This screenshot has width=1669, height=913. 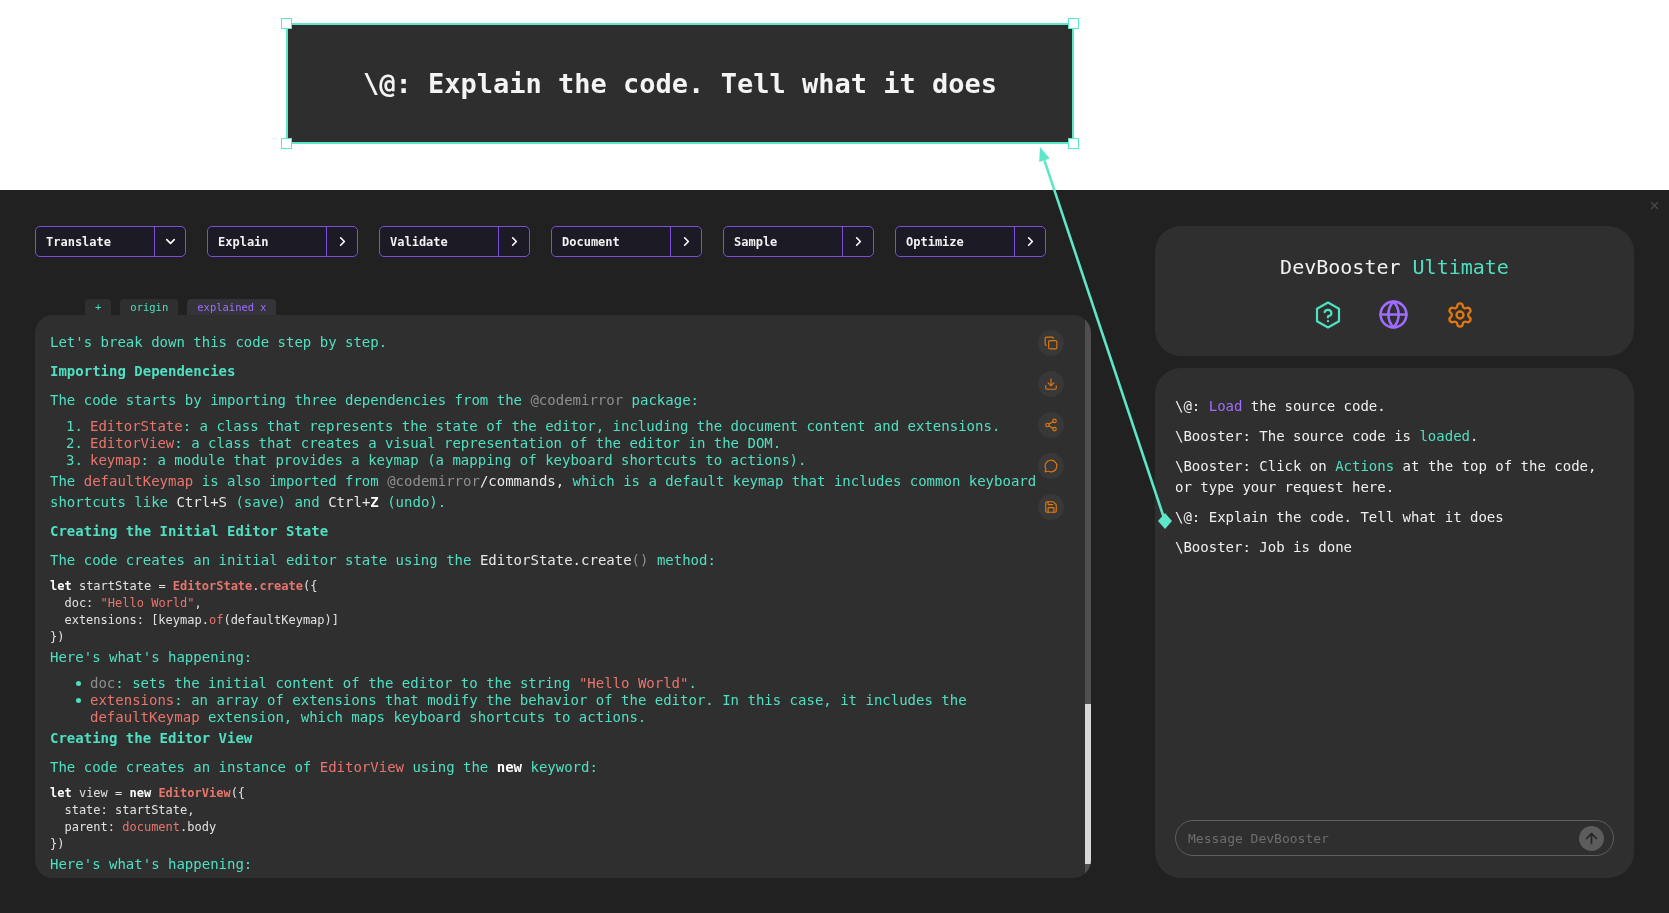 What do you see at coordinates (436, 443) in the screenshot?
I see `list-item-text: EditorView: a class that creates a visual representation of the editor in the DOM.` at bounding box center [436, 443].